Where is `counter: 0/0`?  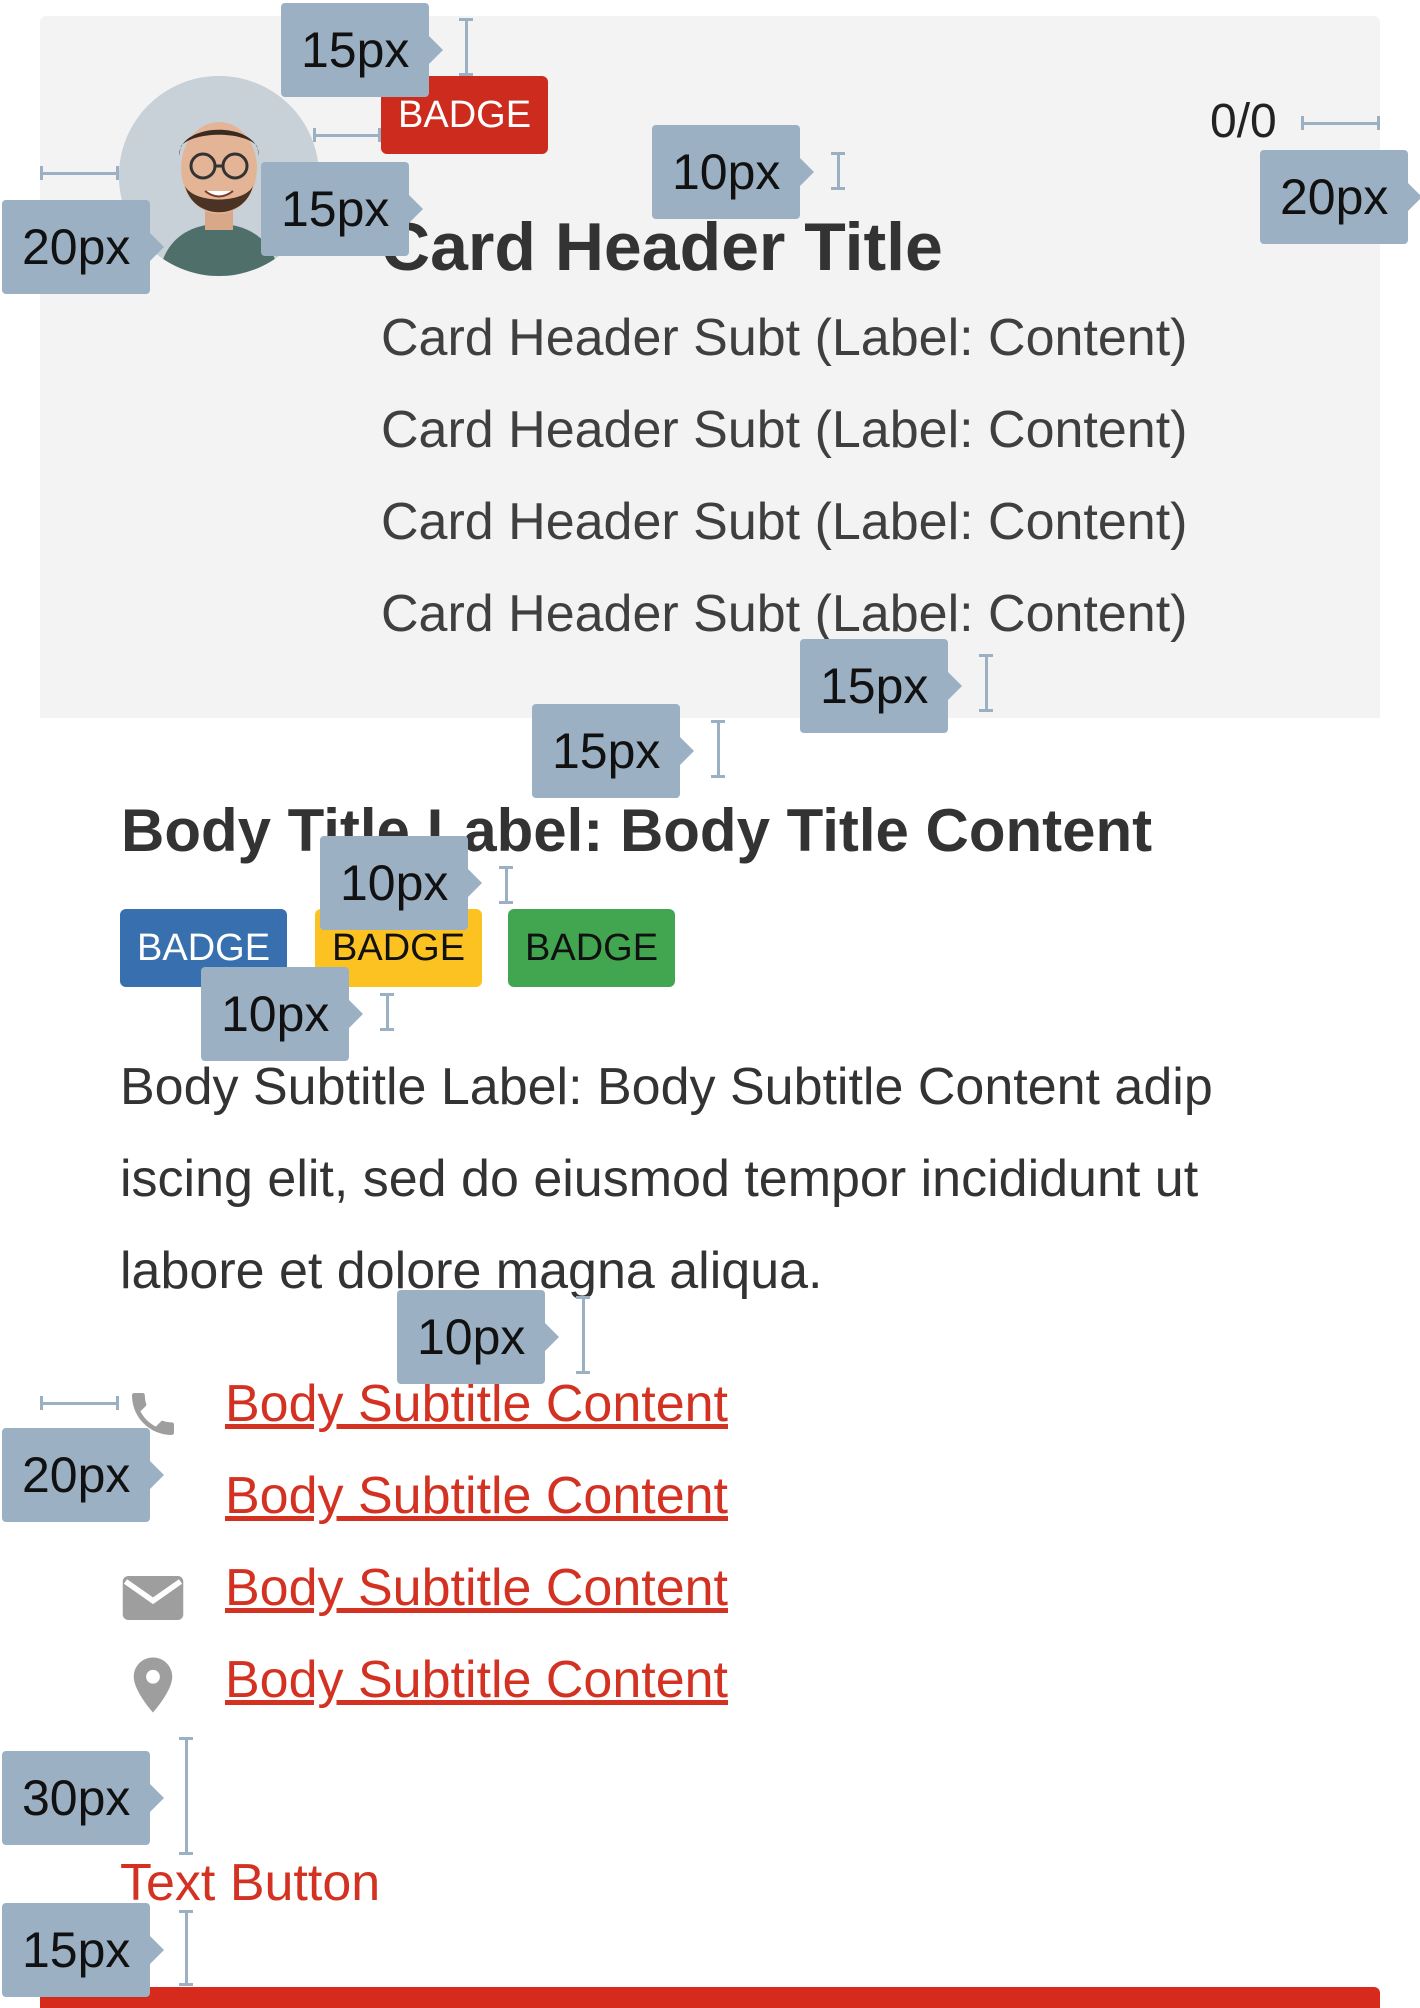
counter: 0/0 is located at coordinates (1243, 121).